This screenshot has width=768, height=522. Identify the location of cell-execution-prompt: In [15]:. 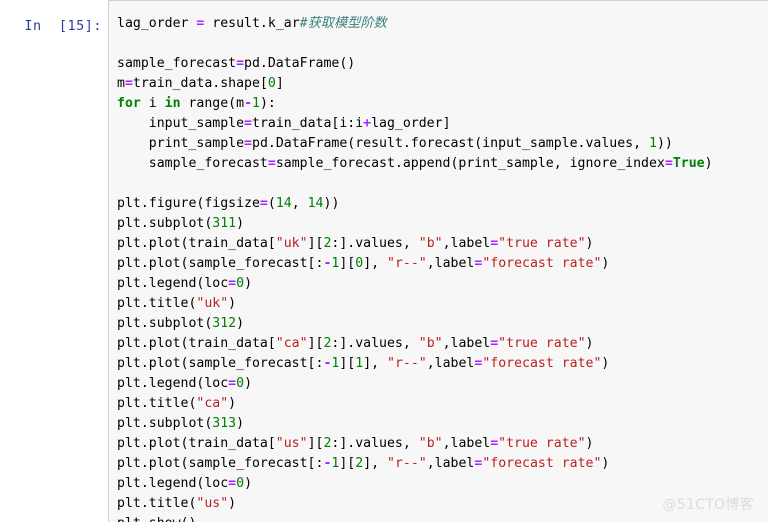
(54, 18).